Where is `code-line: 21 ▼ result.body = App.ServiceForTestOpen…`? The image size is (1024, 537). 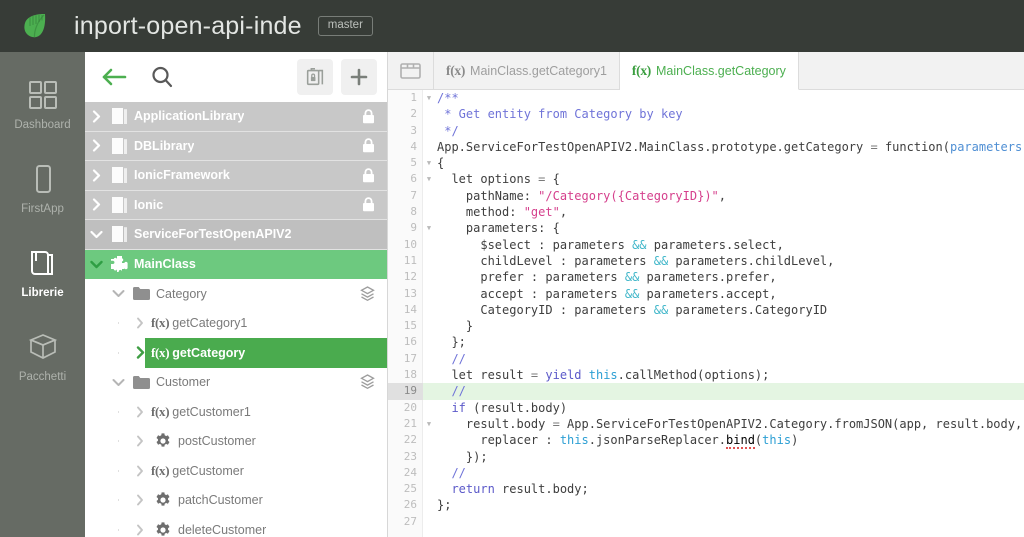 code-line: 21 ▼ result.body = App.ServiceForTestOpen… is located at coordinates (706, 424).